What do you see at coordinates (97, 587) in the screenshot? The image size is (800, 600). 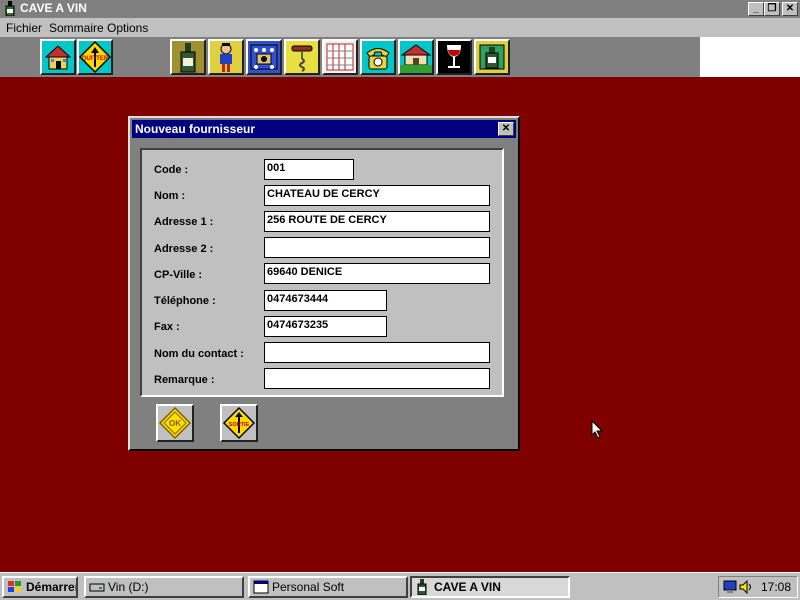 I see `drive-icon` at bounding box center [97, 587].